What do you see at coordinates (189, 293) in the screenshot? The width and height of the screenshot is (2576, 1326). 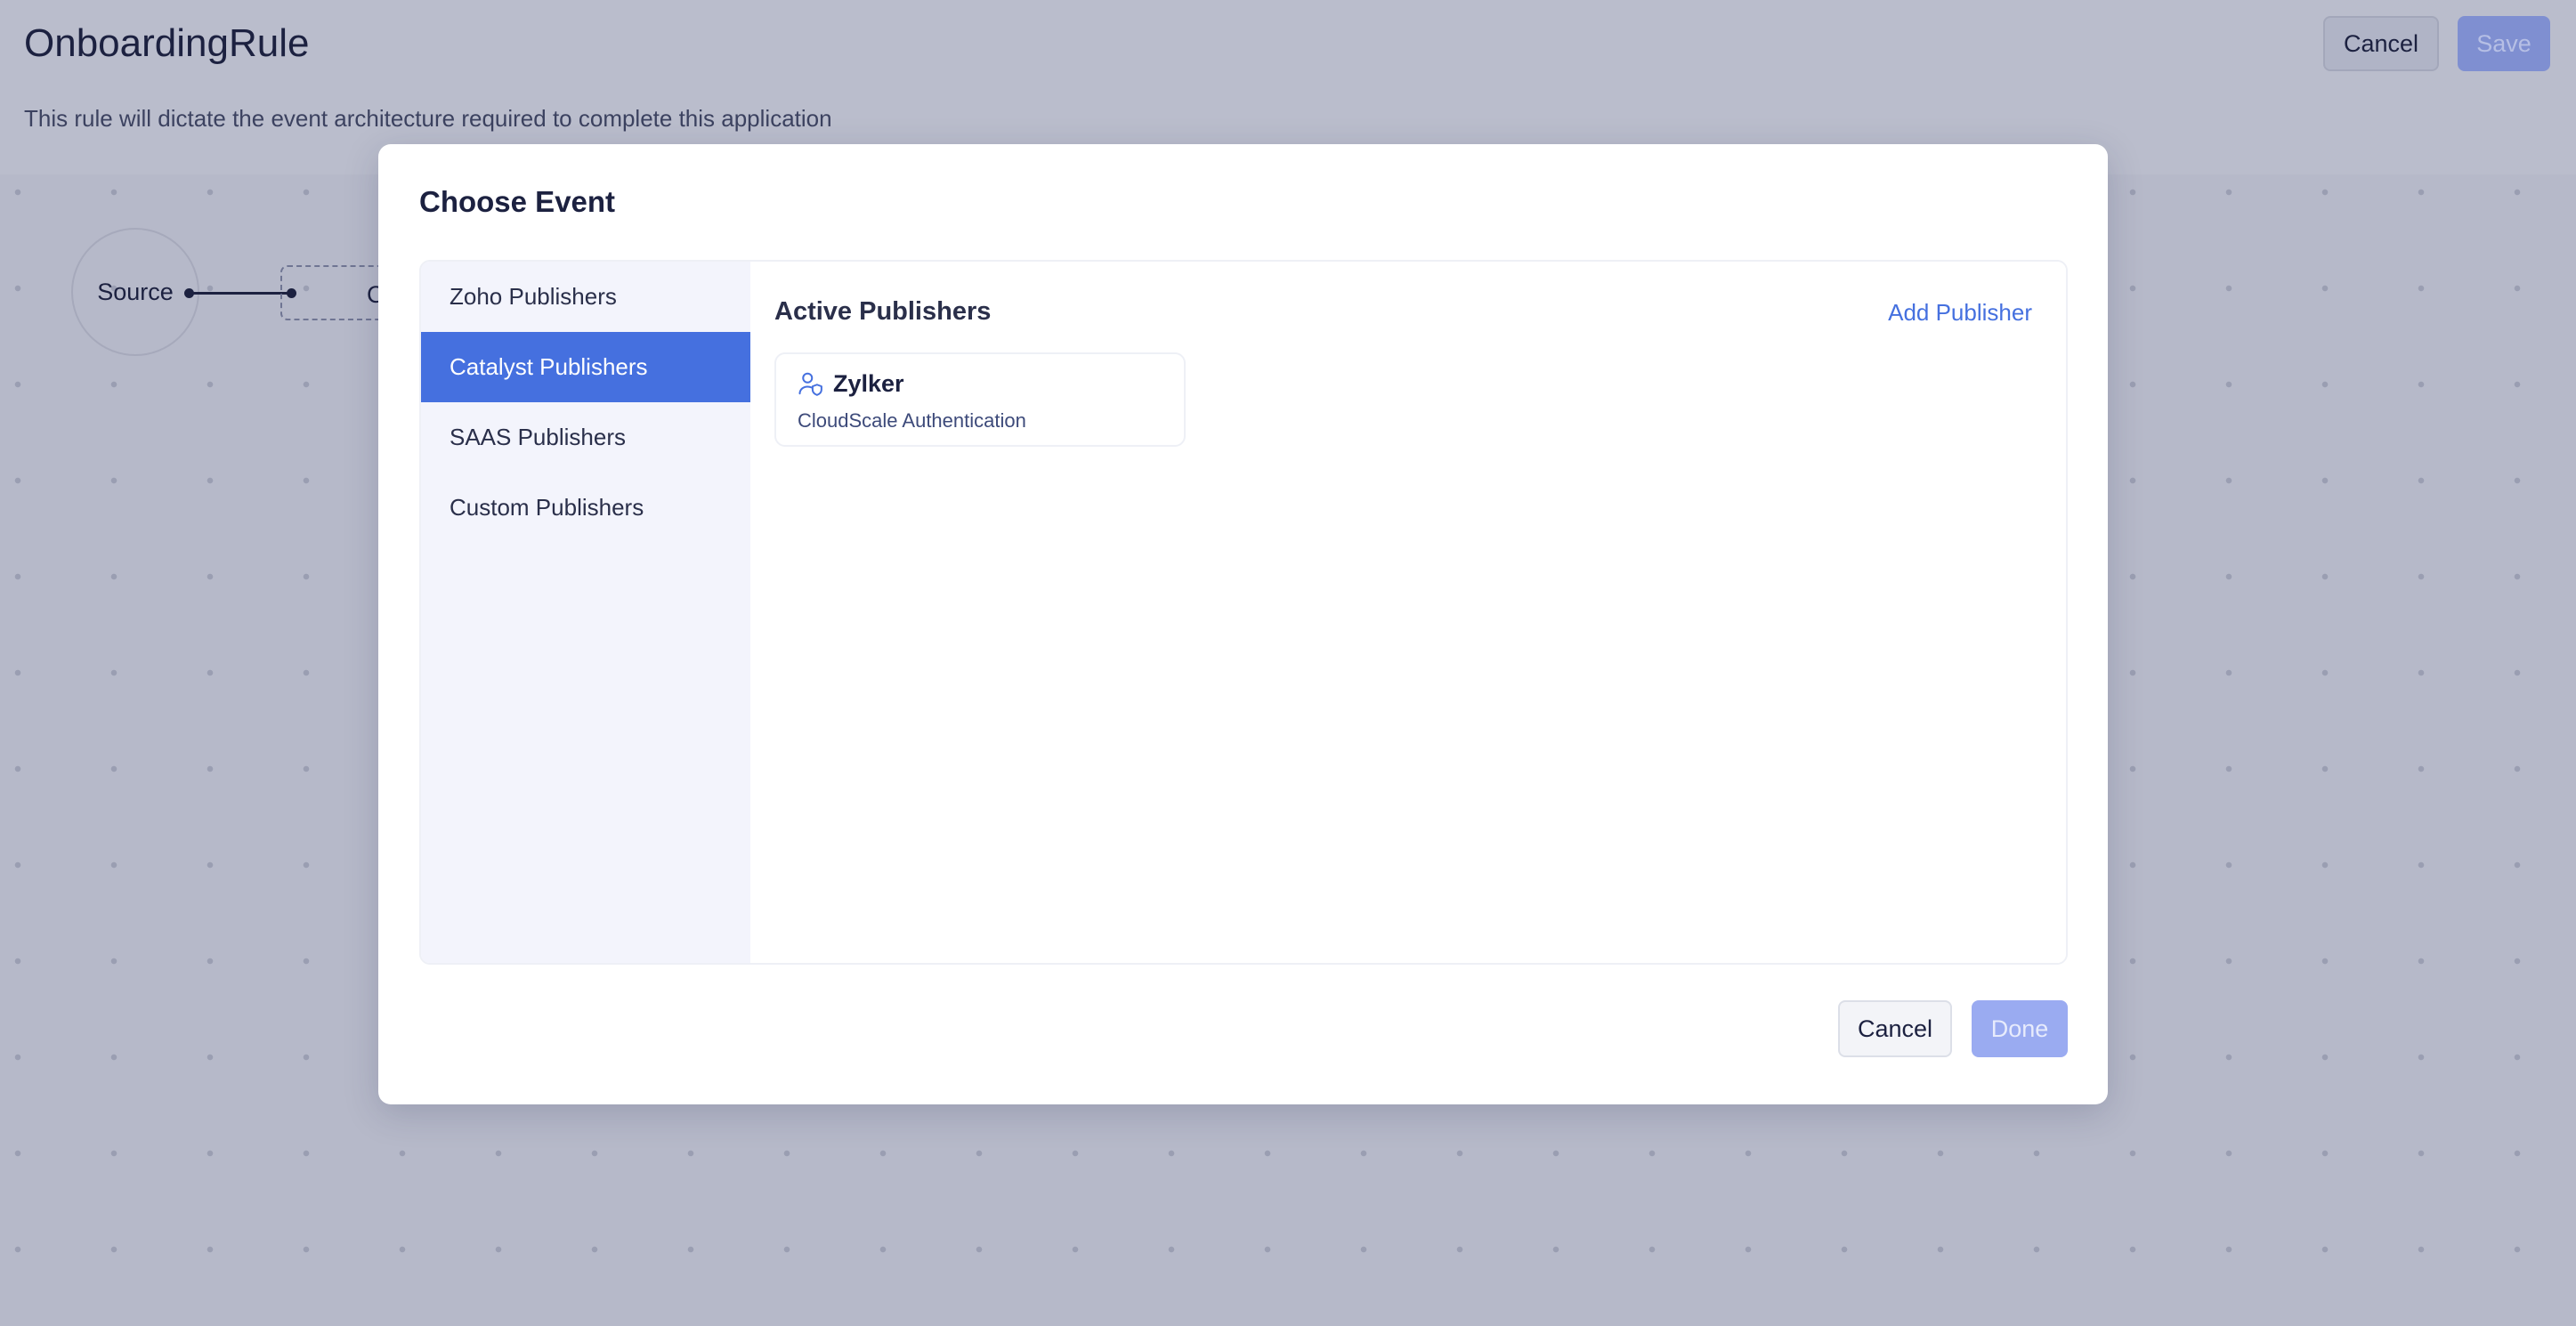 I see `connector-start-dot` at bounding box center [189, 293].